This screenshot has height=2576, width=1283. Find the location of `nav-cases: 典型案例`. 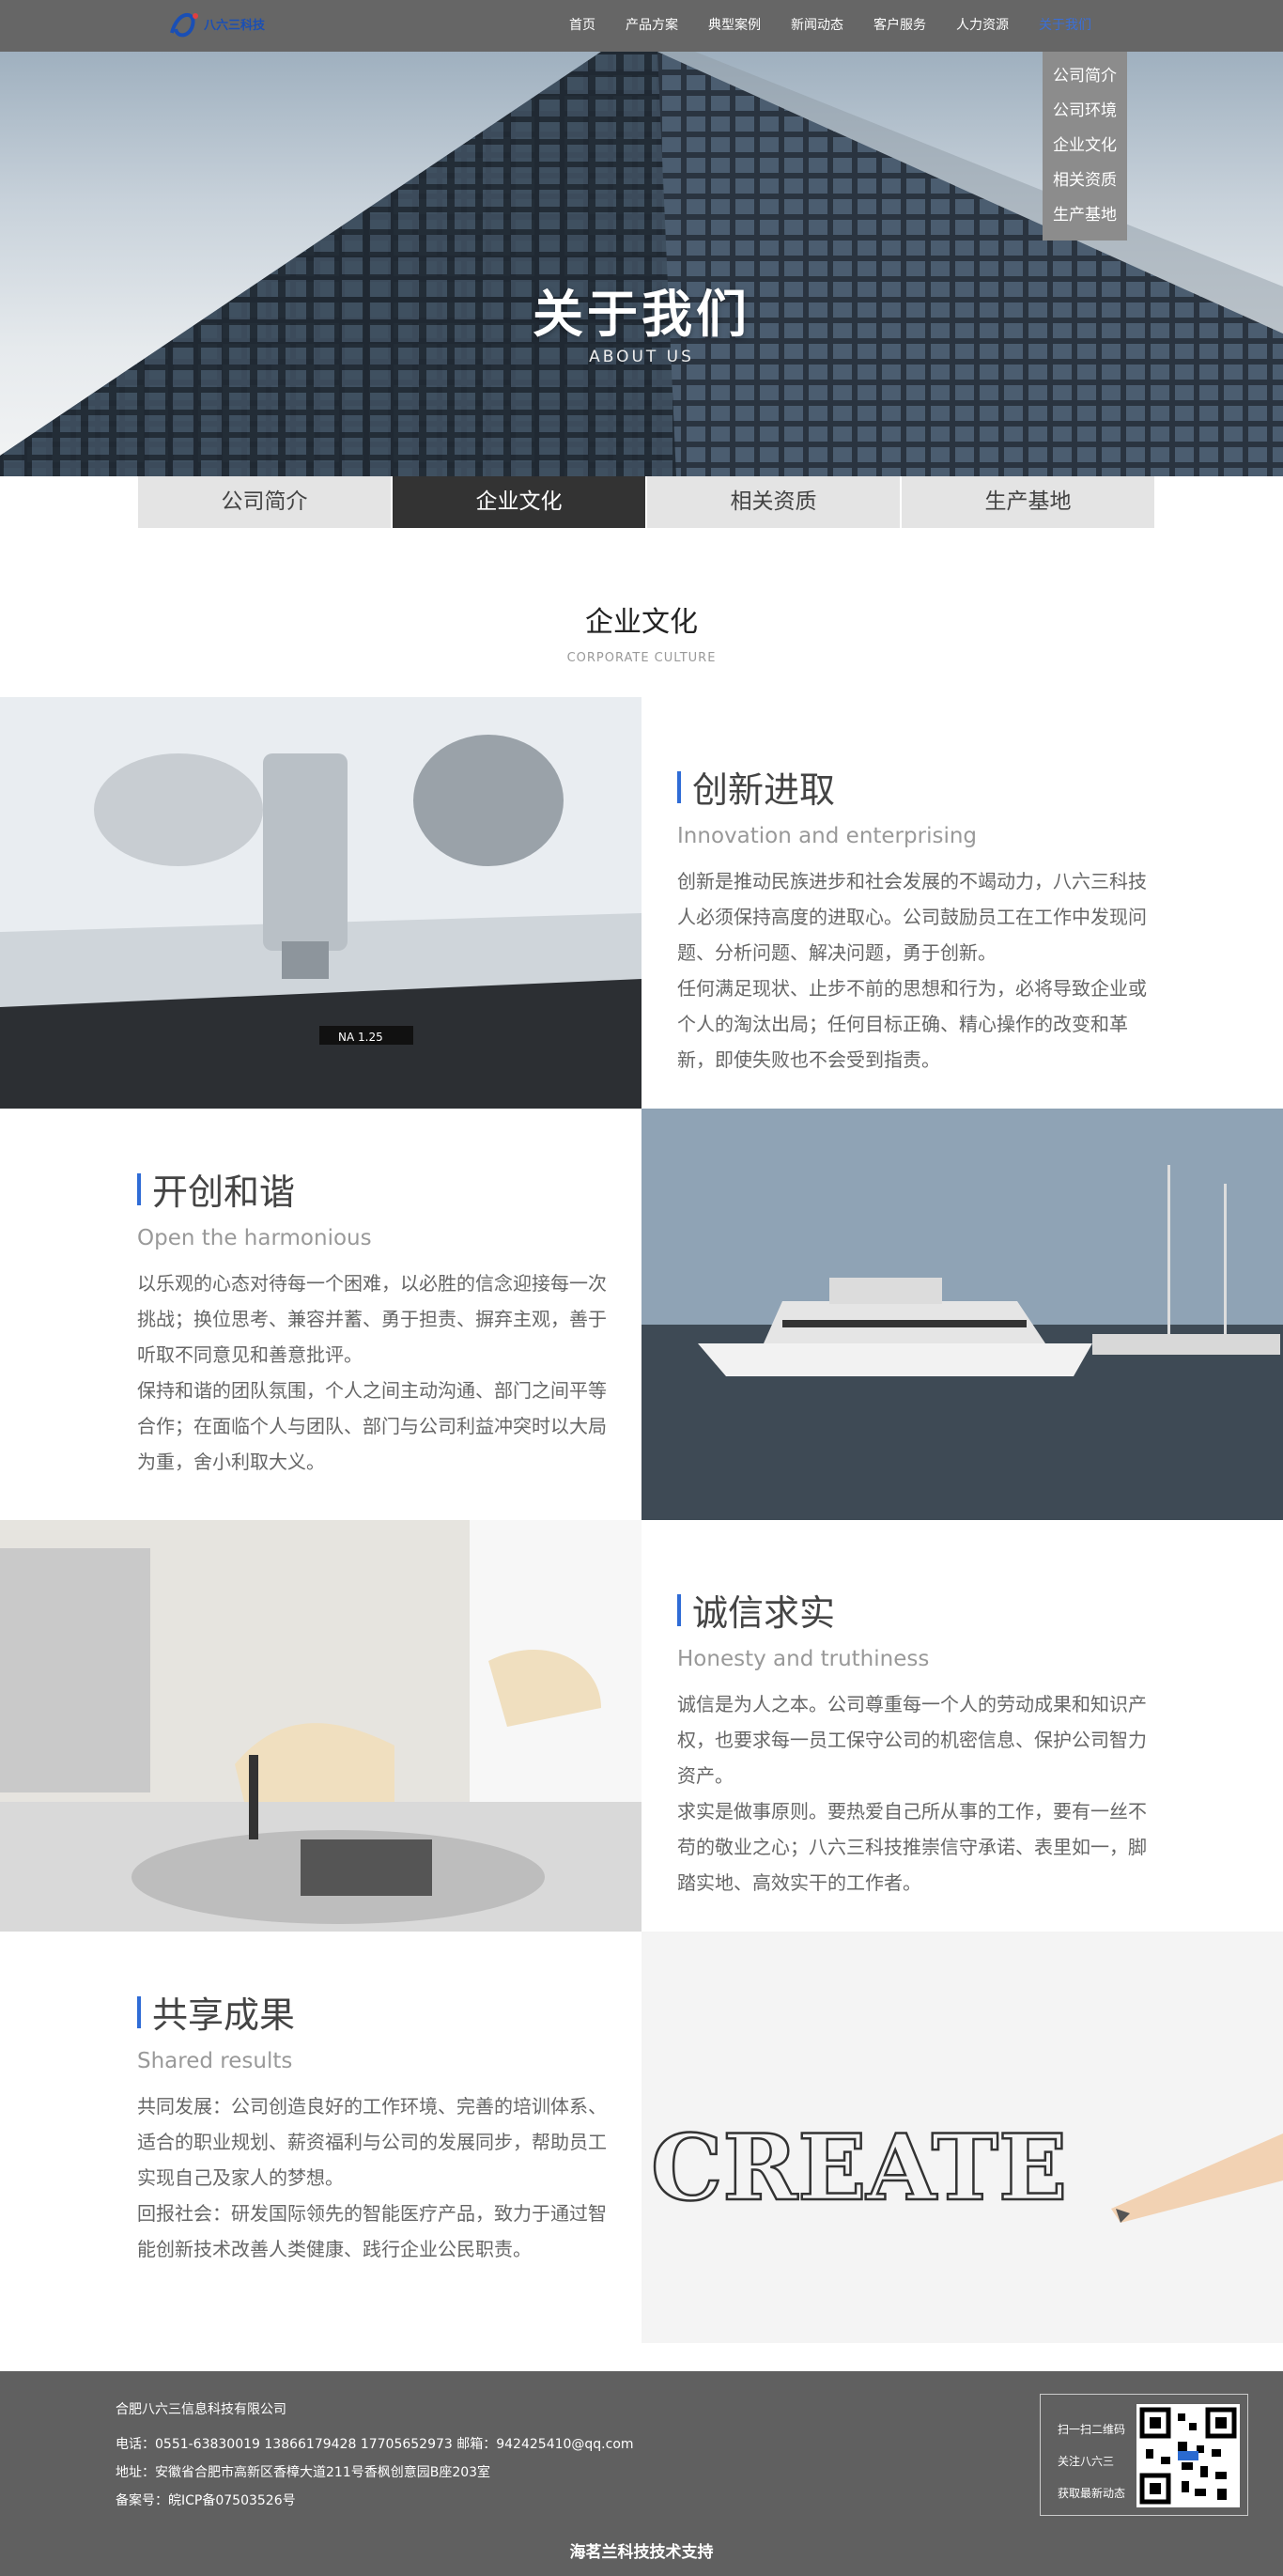

nav-cases: 典型案例 is located at coordinates (734, 26).